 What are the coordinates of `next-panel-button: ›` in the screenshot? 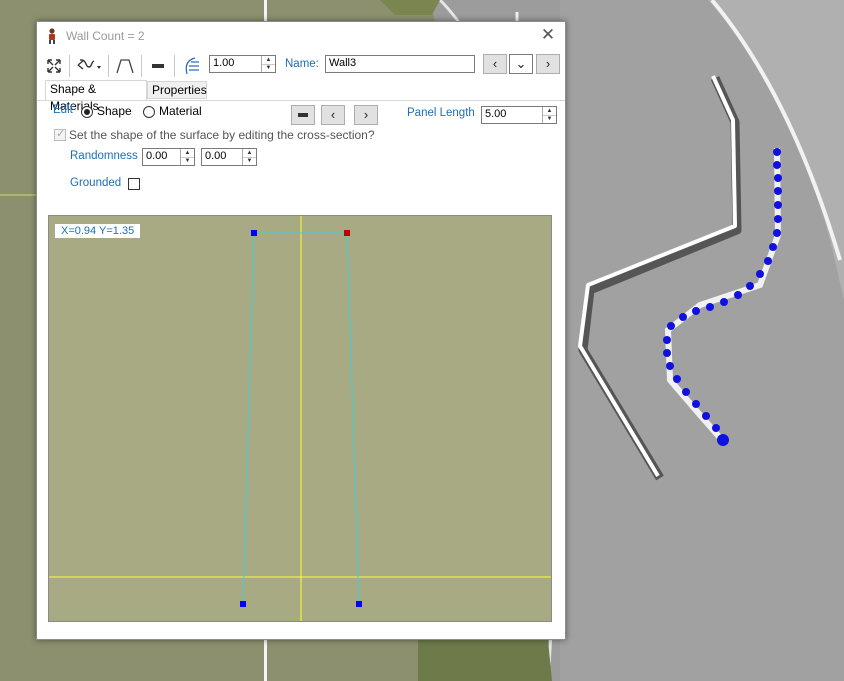 It's located at (366, 115).